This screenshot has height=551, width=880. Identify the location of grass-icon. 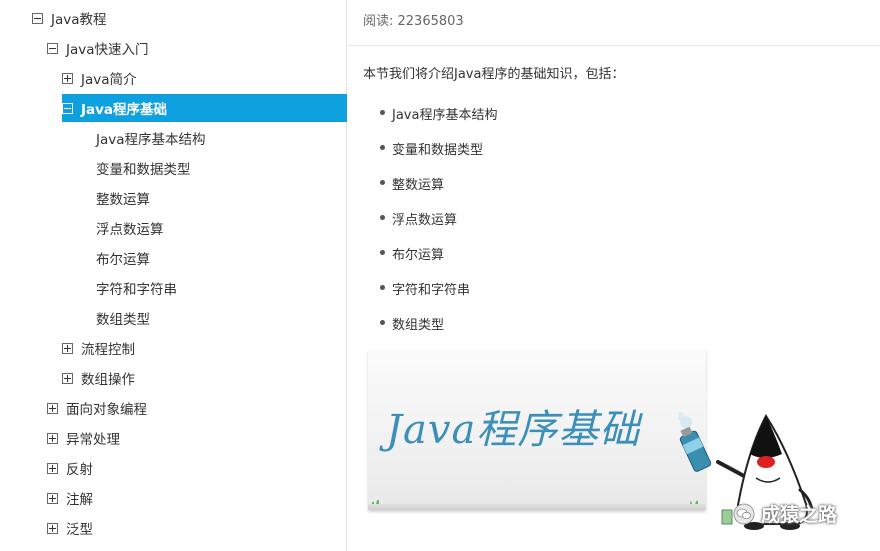
(375, 505).